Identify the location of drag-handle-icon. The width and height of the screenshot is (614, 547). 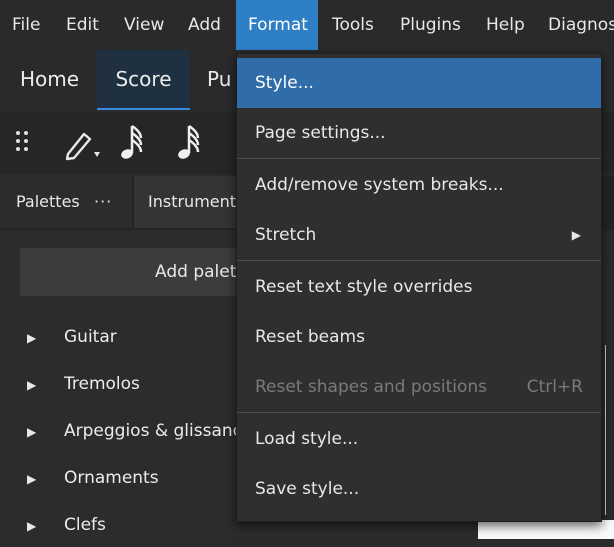
(22, 143).